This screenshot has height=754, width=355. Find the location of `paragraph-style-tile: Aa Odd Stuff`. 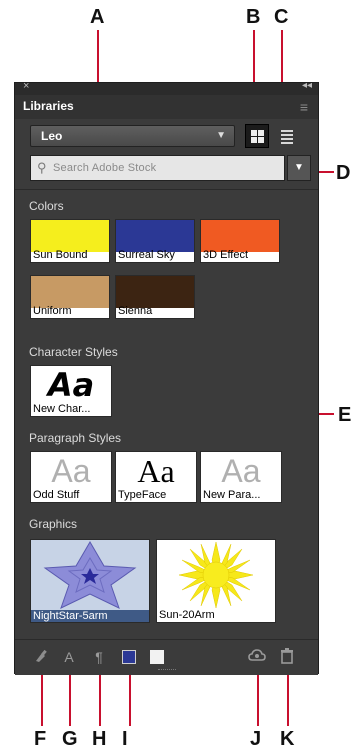

paragraph-style-tile: Aa Odd Stuff is located at coordinates (71, 477).